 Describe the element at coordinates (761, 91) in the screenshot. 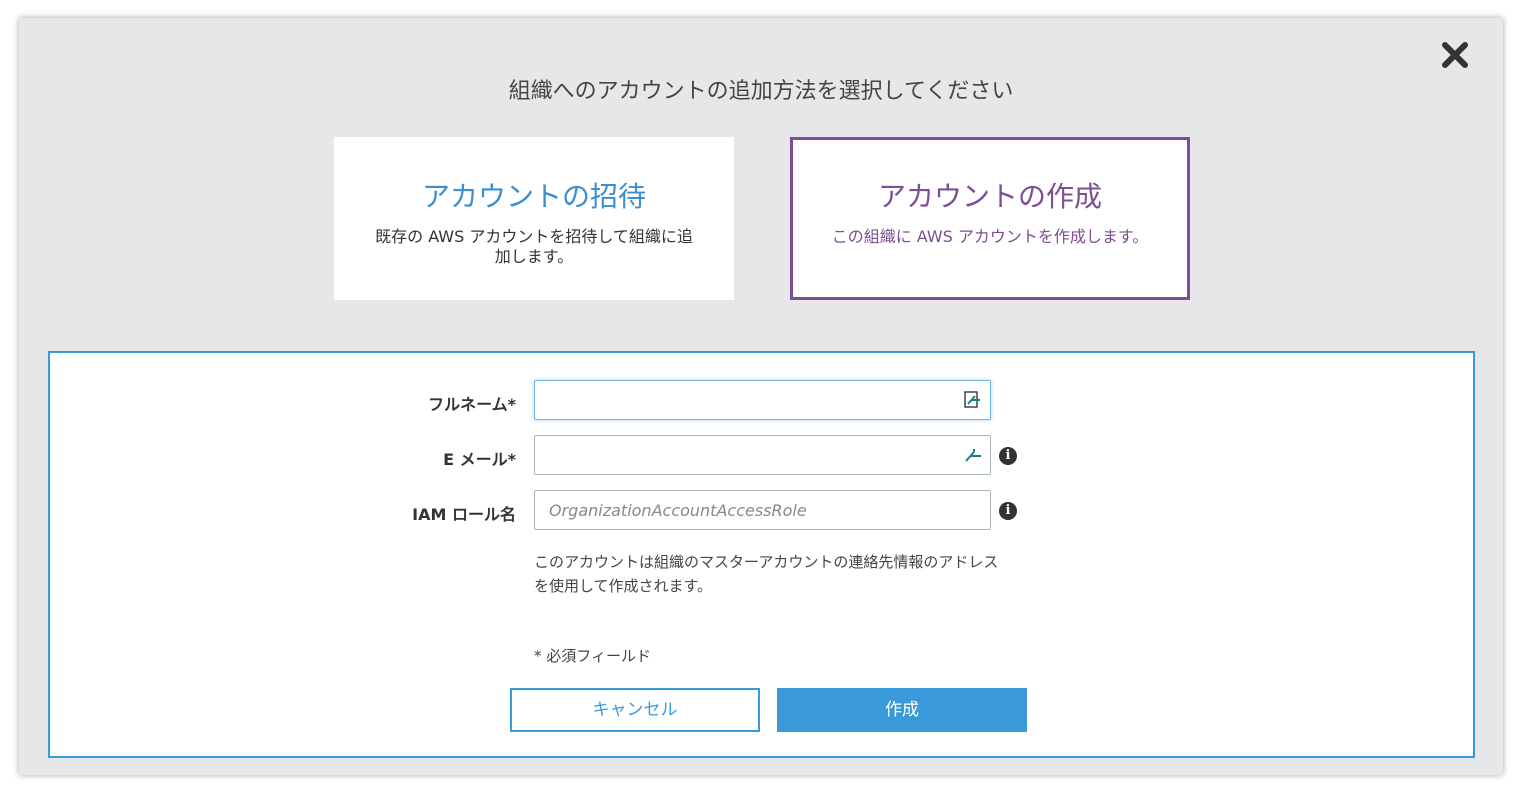

I see `dialog-title: 組織へのアカウントの追加方法を選択してください` at that location.